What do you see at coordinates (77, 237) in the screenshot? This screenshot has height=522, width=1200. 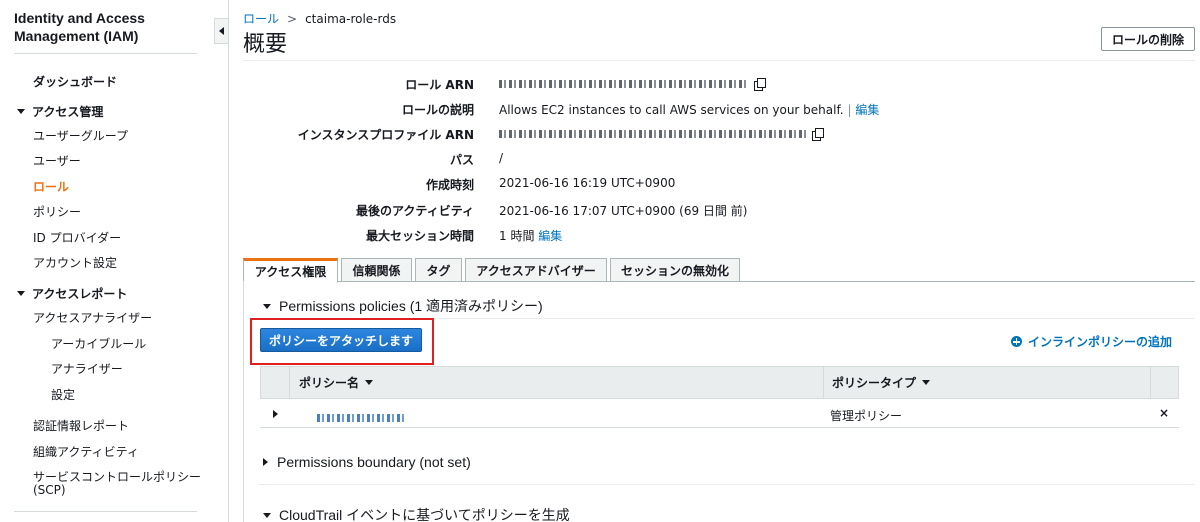 I see `sidebar-item-identity-providers: ID プロバイダー` at bounding box center [77, 237].